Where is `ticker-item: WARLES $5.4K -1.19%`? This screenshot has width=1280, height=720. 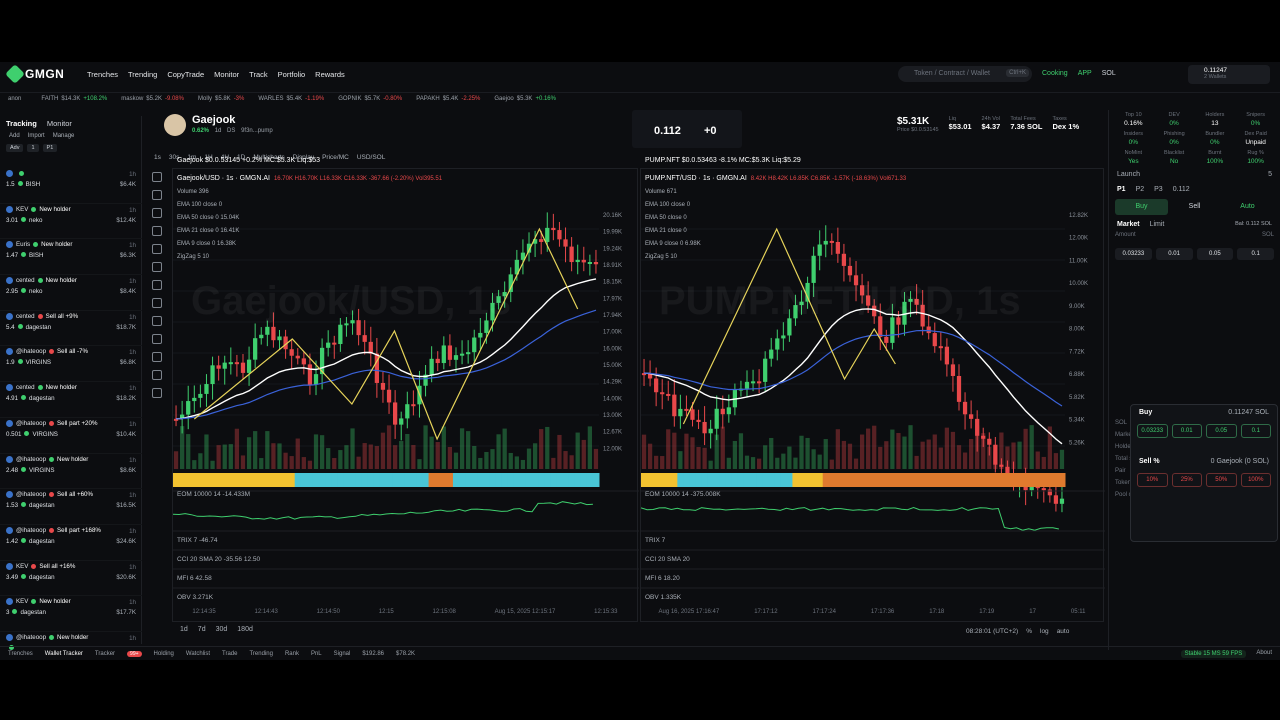 ticker-item: WARLES $5.4K -1.19% is located at coordinates (291, 99).